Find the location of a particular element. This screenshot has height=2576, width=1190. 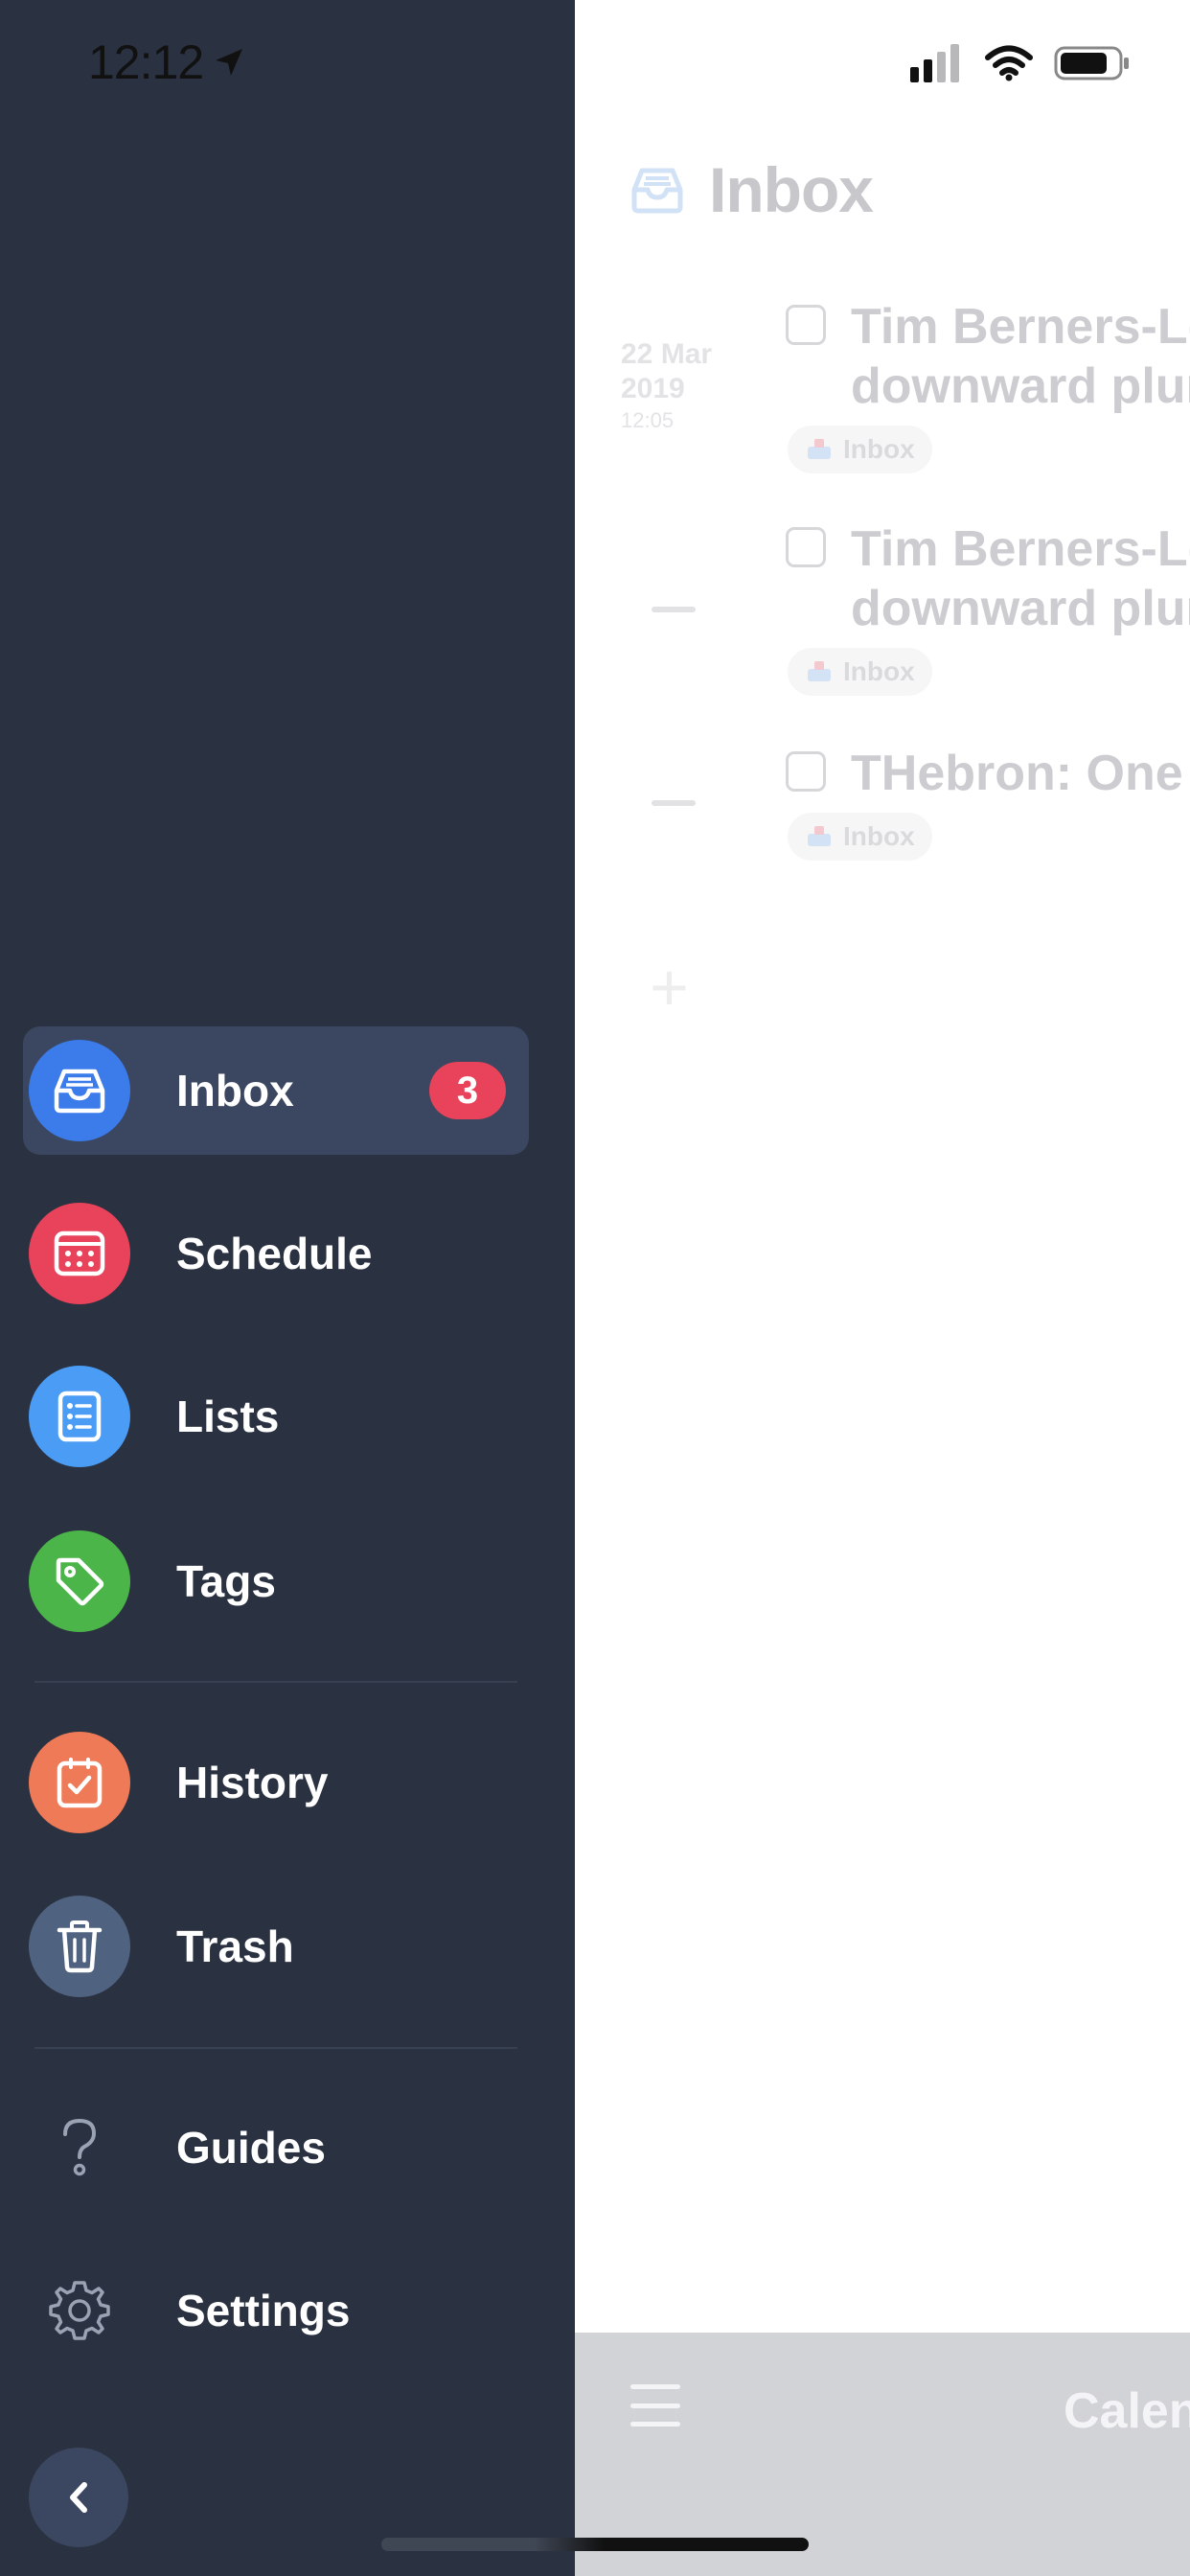

hamburger-menu-icon is located at coordinates (655, 2405).